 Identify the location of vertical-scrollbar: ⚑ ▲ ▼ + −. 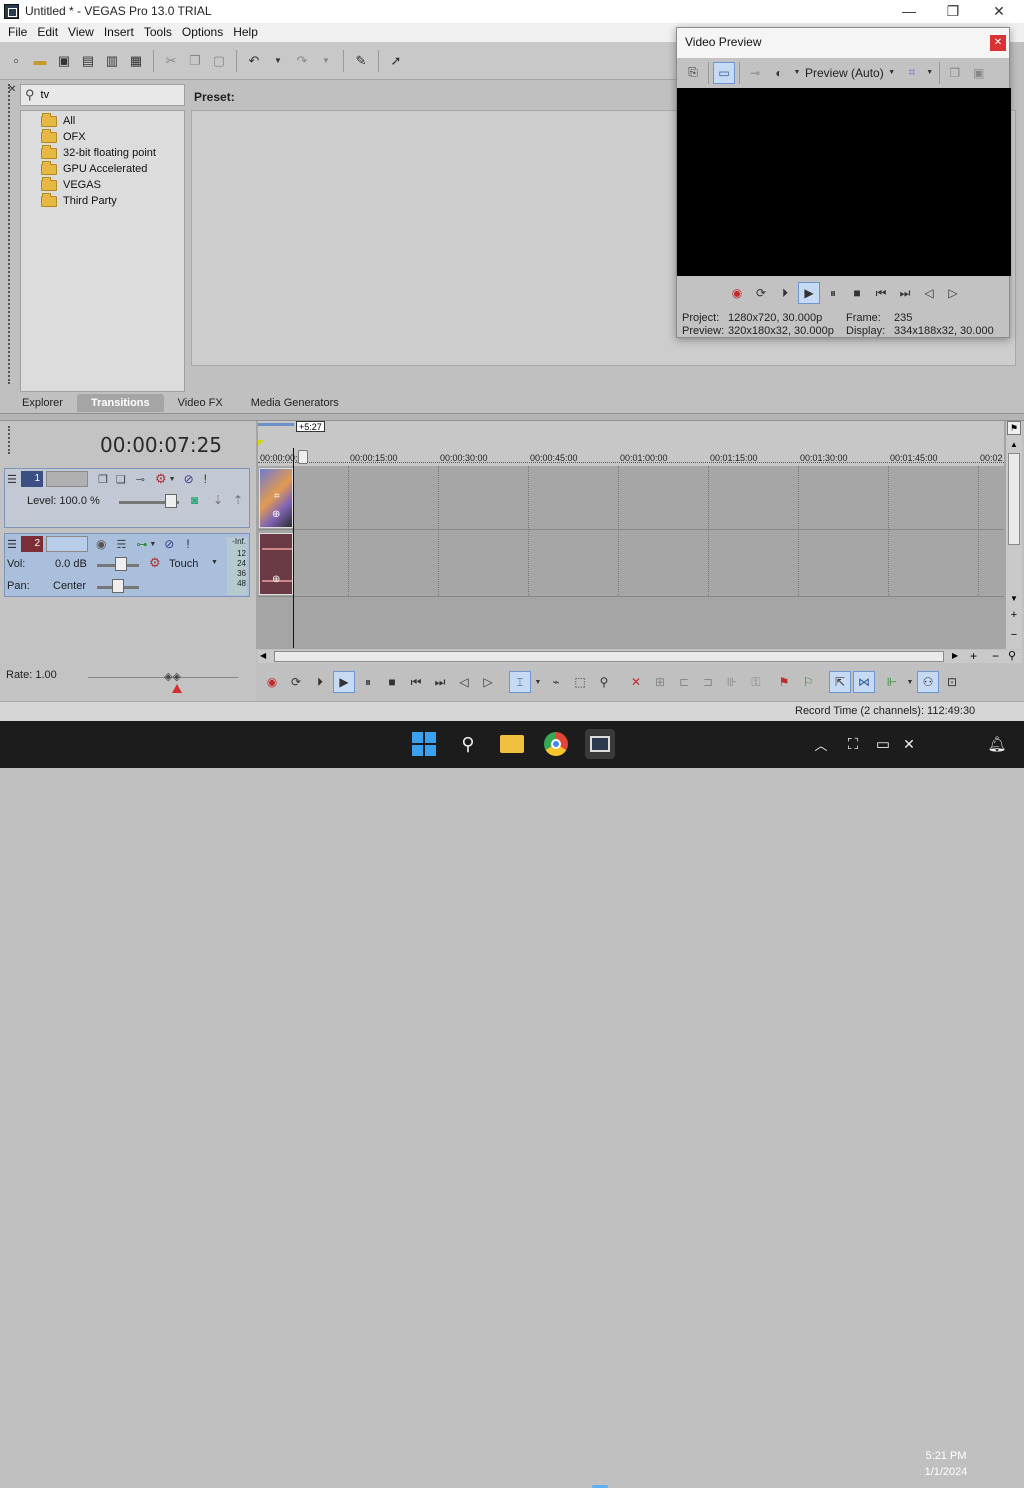
(1014, 535).